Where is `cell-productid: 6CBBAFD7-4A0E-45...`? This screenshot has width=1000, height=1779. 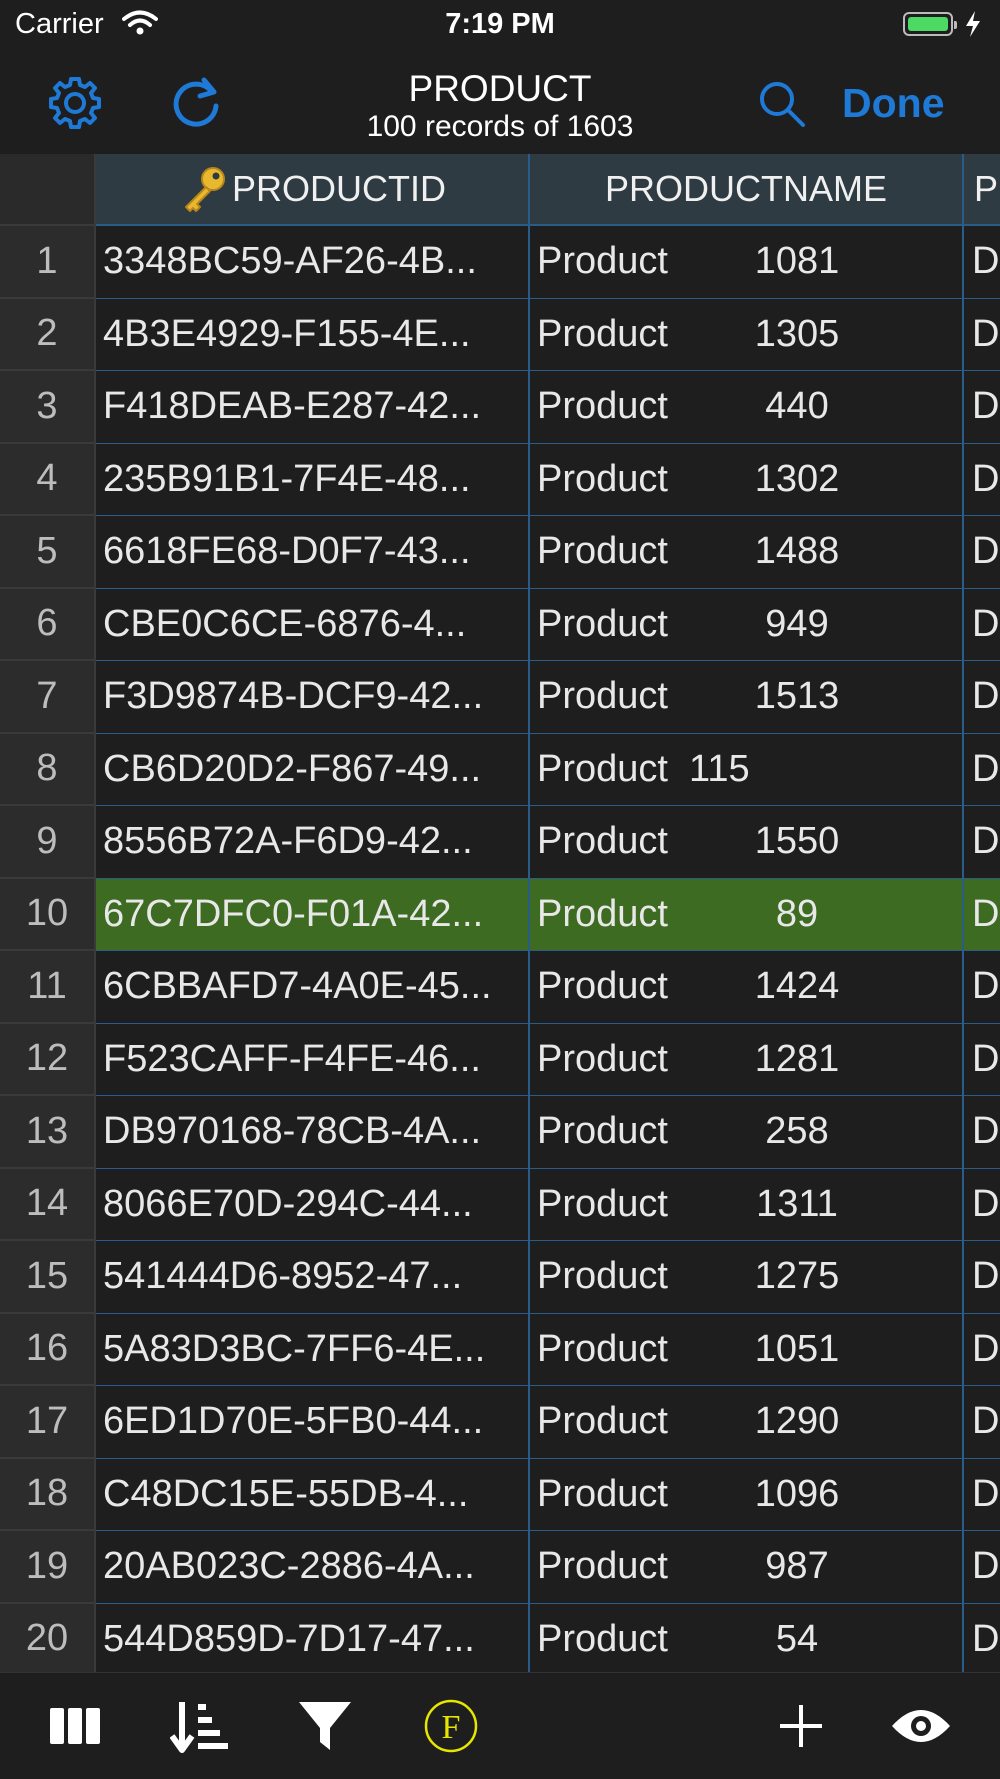 cell-productid: 6CBBAFD7-4A0E-45... is located at coordinates (313, 987).